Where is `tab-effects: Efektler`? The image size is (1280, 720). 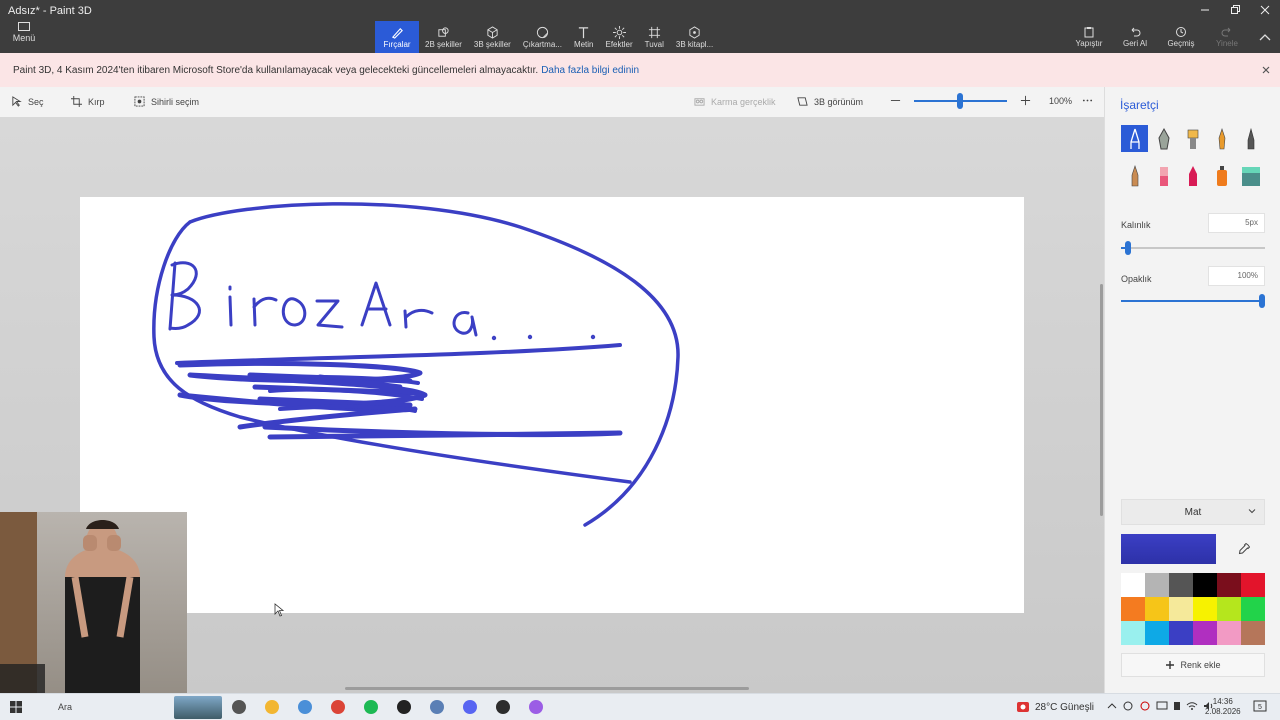 tab-effects: Efektler is located at coordinates (619, 37).